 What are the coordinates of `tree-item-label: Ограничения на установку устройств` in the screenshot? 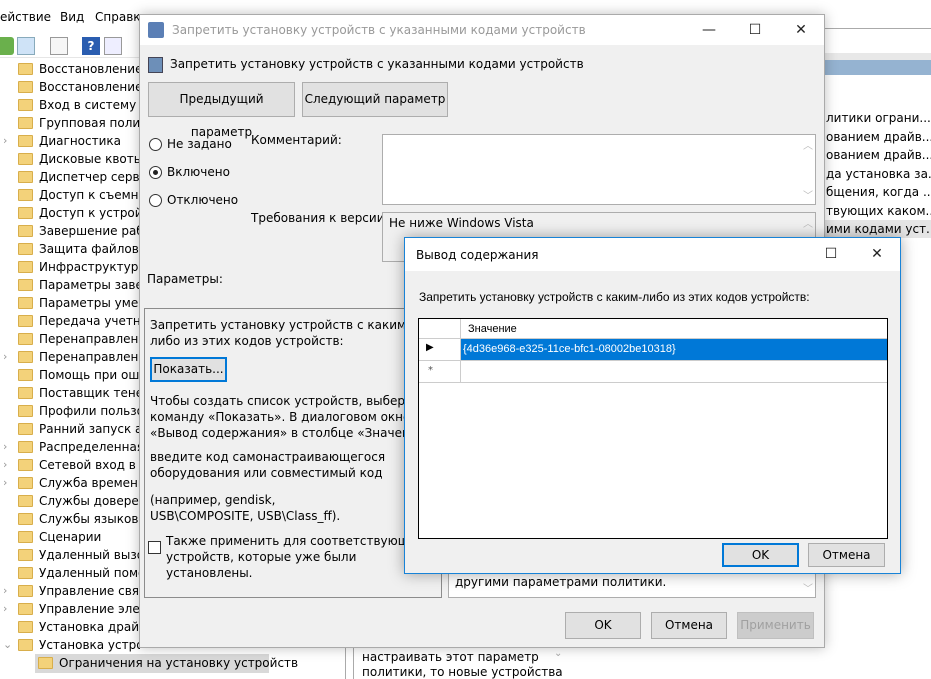 It's located at (179, 663).